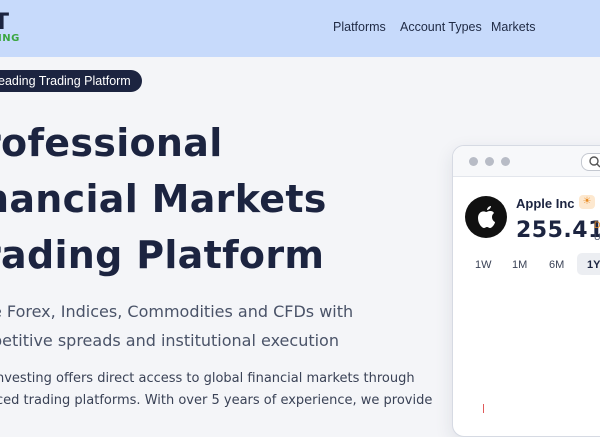 The height and width of the screenshot is (437, 600). Describe the element at coordinates (483, 408) in the screenshot. I see `chart-mark` at that location.